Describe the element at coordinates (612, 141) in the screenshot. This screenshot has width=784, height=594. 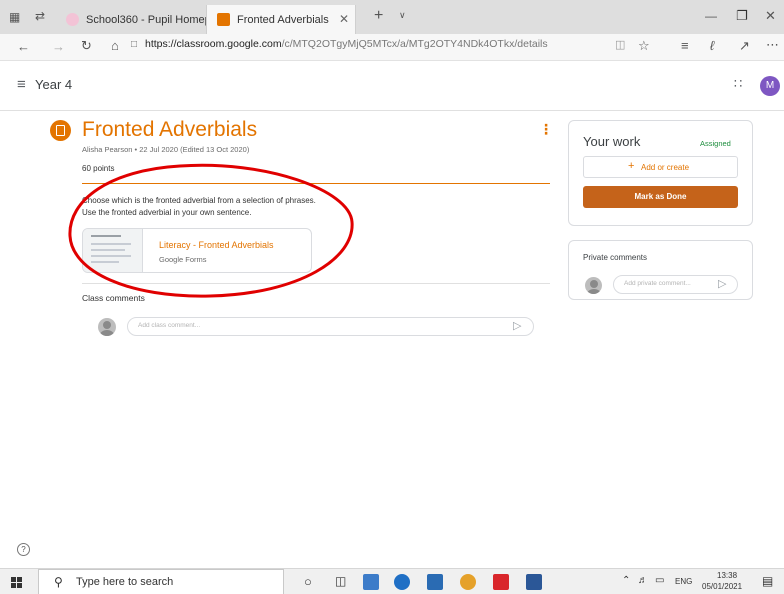
I see `your-work-heading: Your work` at that location.